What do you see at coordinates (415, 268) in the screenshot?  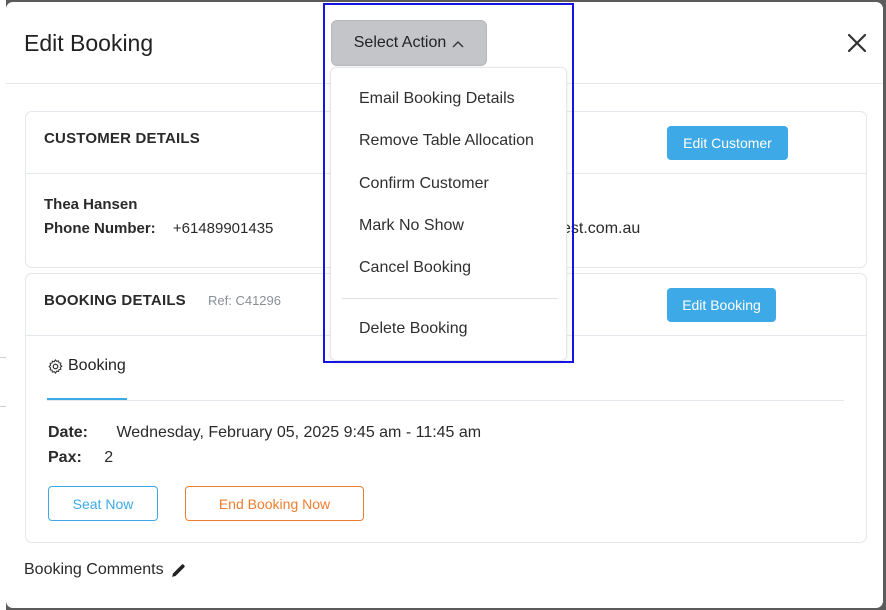 I see `menu-item-cancel-booking: Cancel Booking` at bounding box center [415, 268].